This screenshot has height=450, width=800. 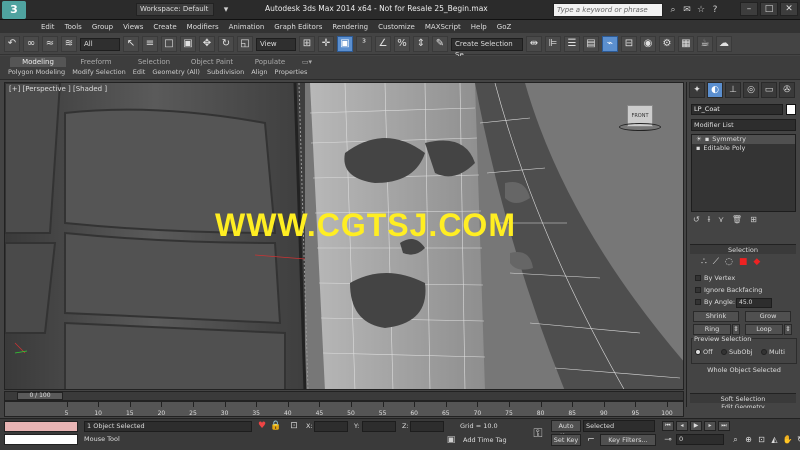 I want to click on show-end-result-icon: Ɨ, so click(x=709, y=219).